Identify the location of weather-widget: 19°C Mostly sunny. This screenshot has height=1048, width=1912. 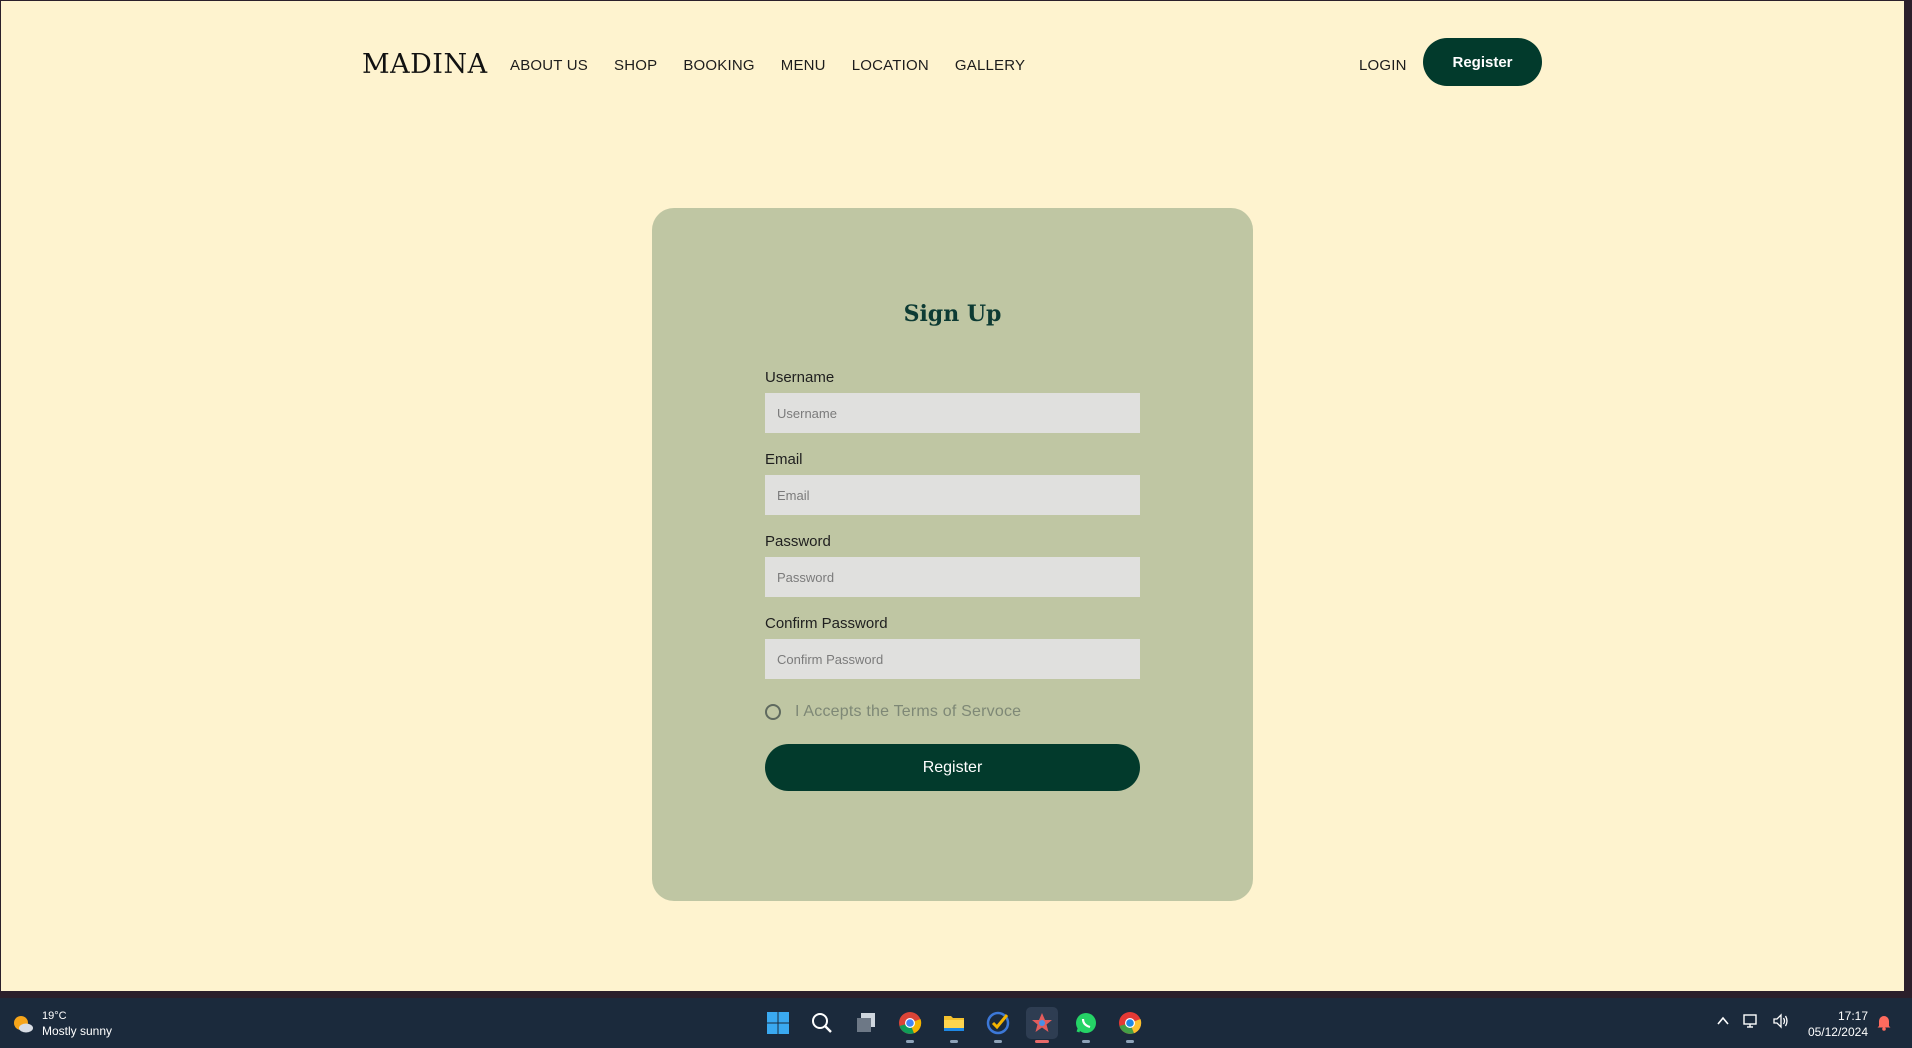
(62, 1024).